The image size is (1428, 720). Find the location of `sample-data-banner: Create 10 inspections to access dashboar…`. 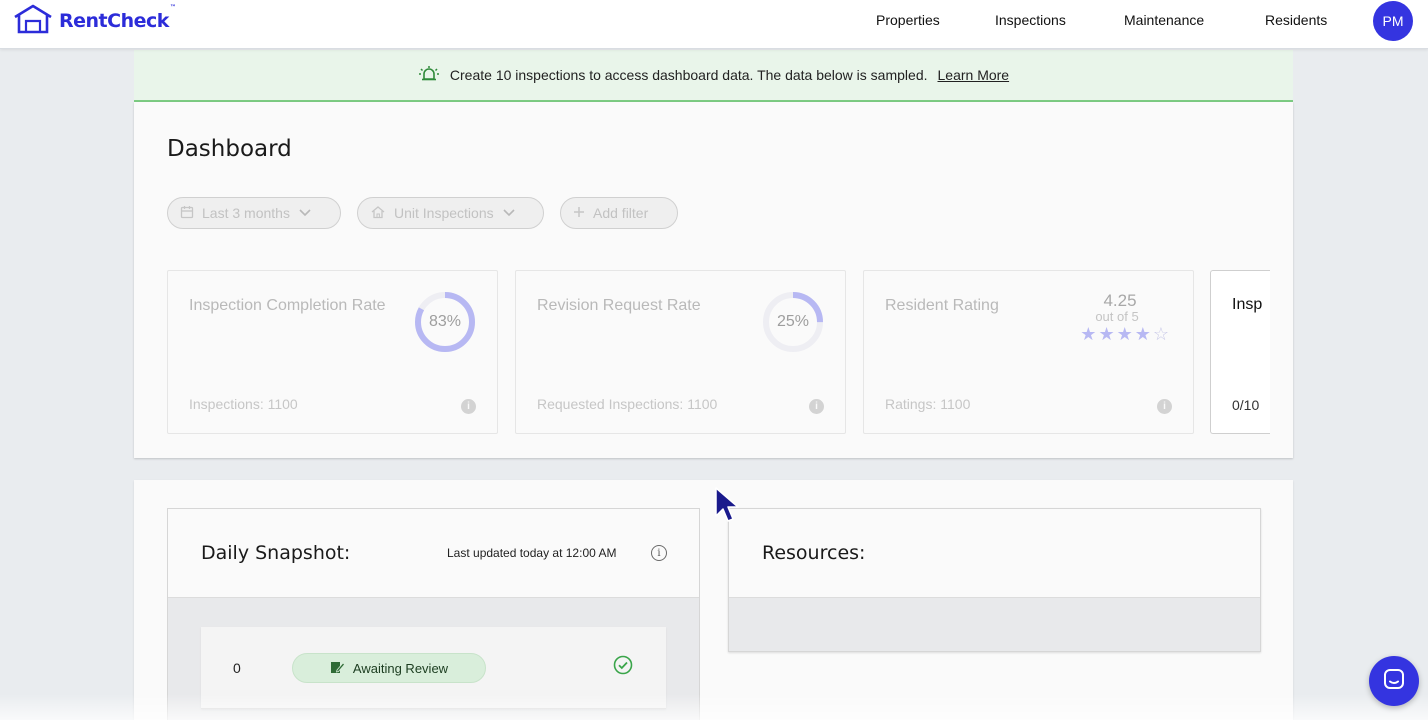

sample-data-banner: Create 10 inspections to access dashboar… is located at coordinates (713, 76).